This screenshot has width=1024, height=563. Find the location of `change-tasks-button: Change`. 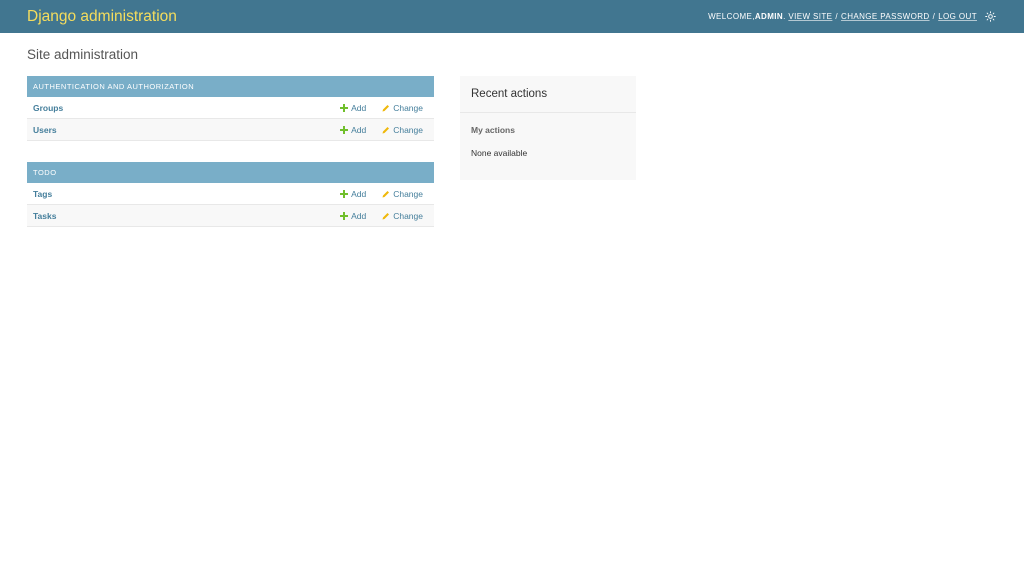

change-tasks-button: Change is located at coordinates (402, 216).